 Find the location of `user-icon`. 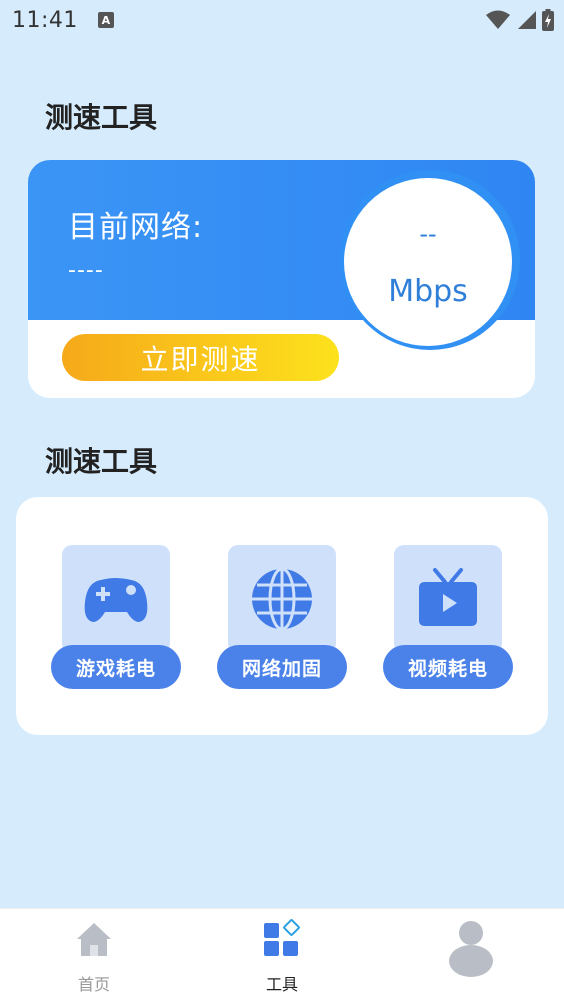

user-icon is located at coordinates (471, 949).